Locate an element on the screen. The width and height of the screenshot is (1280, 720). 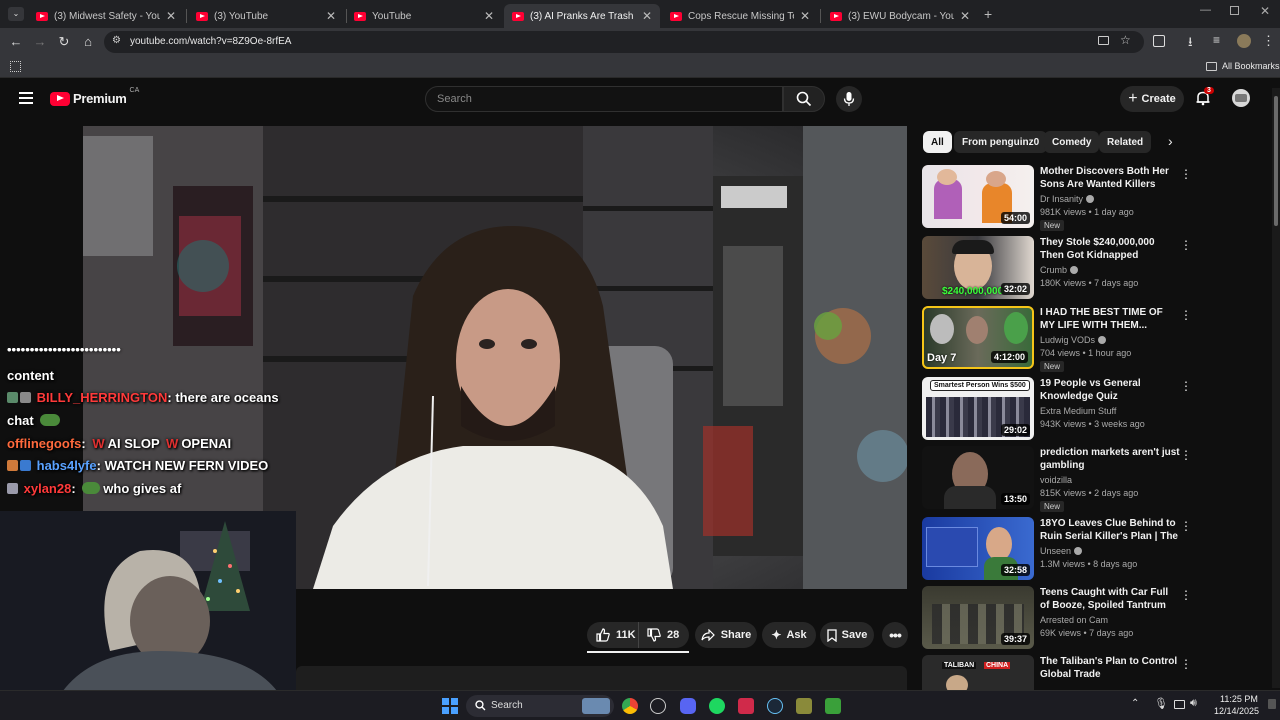
like-button: 11K is located at coordinates (613, 635).